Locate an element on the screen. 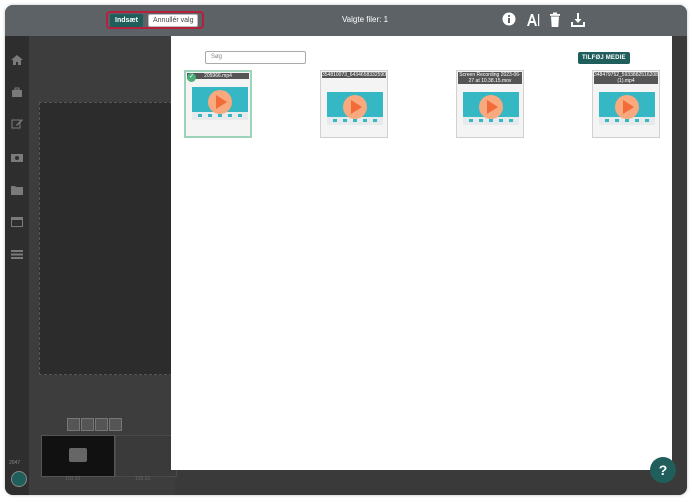 This screenshot has height=502, width=692. media-item: 205966.mp4 ✓ is located at coordinates (218, 104).